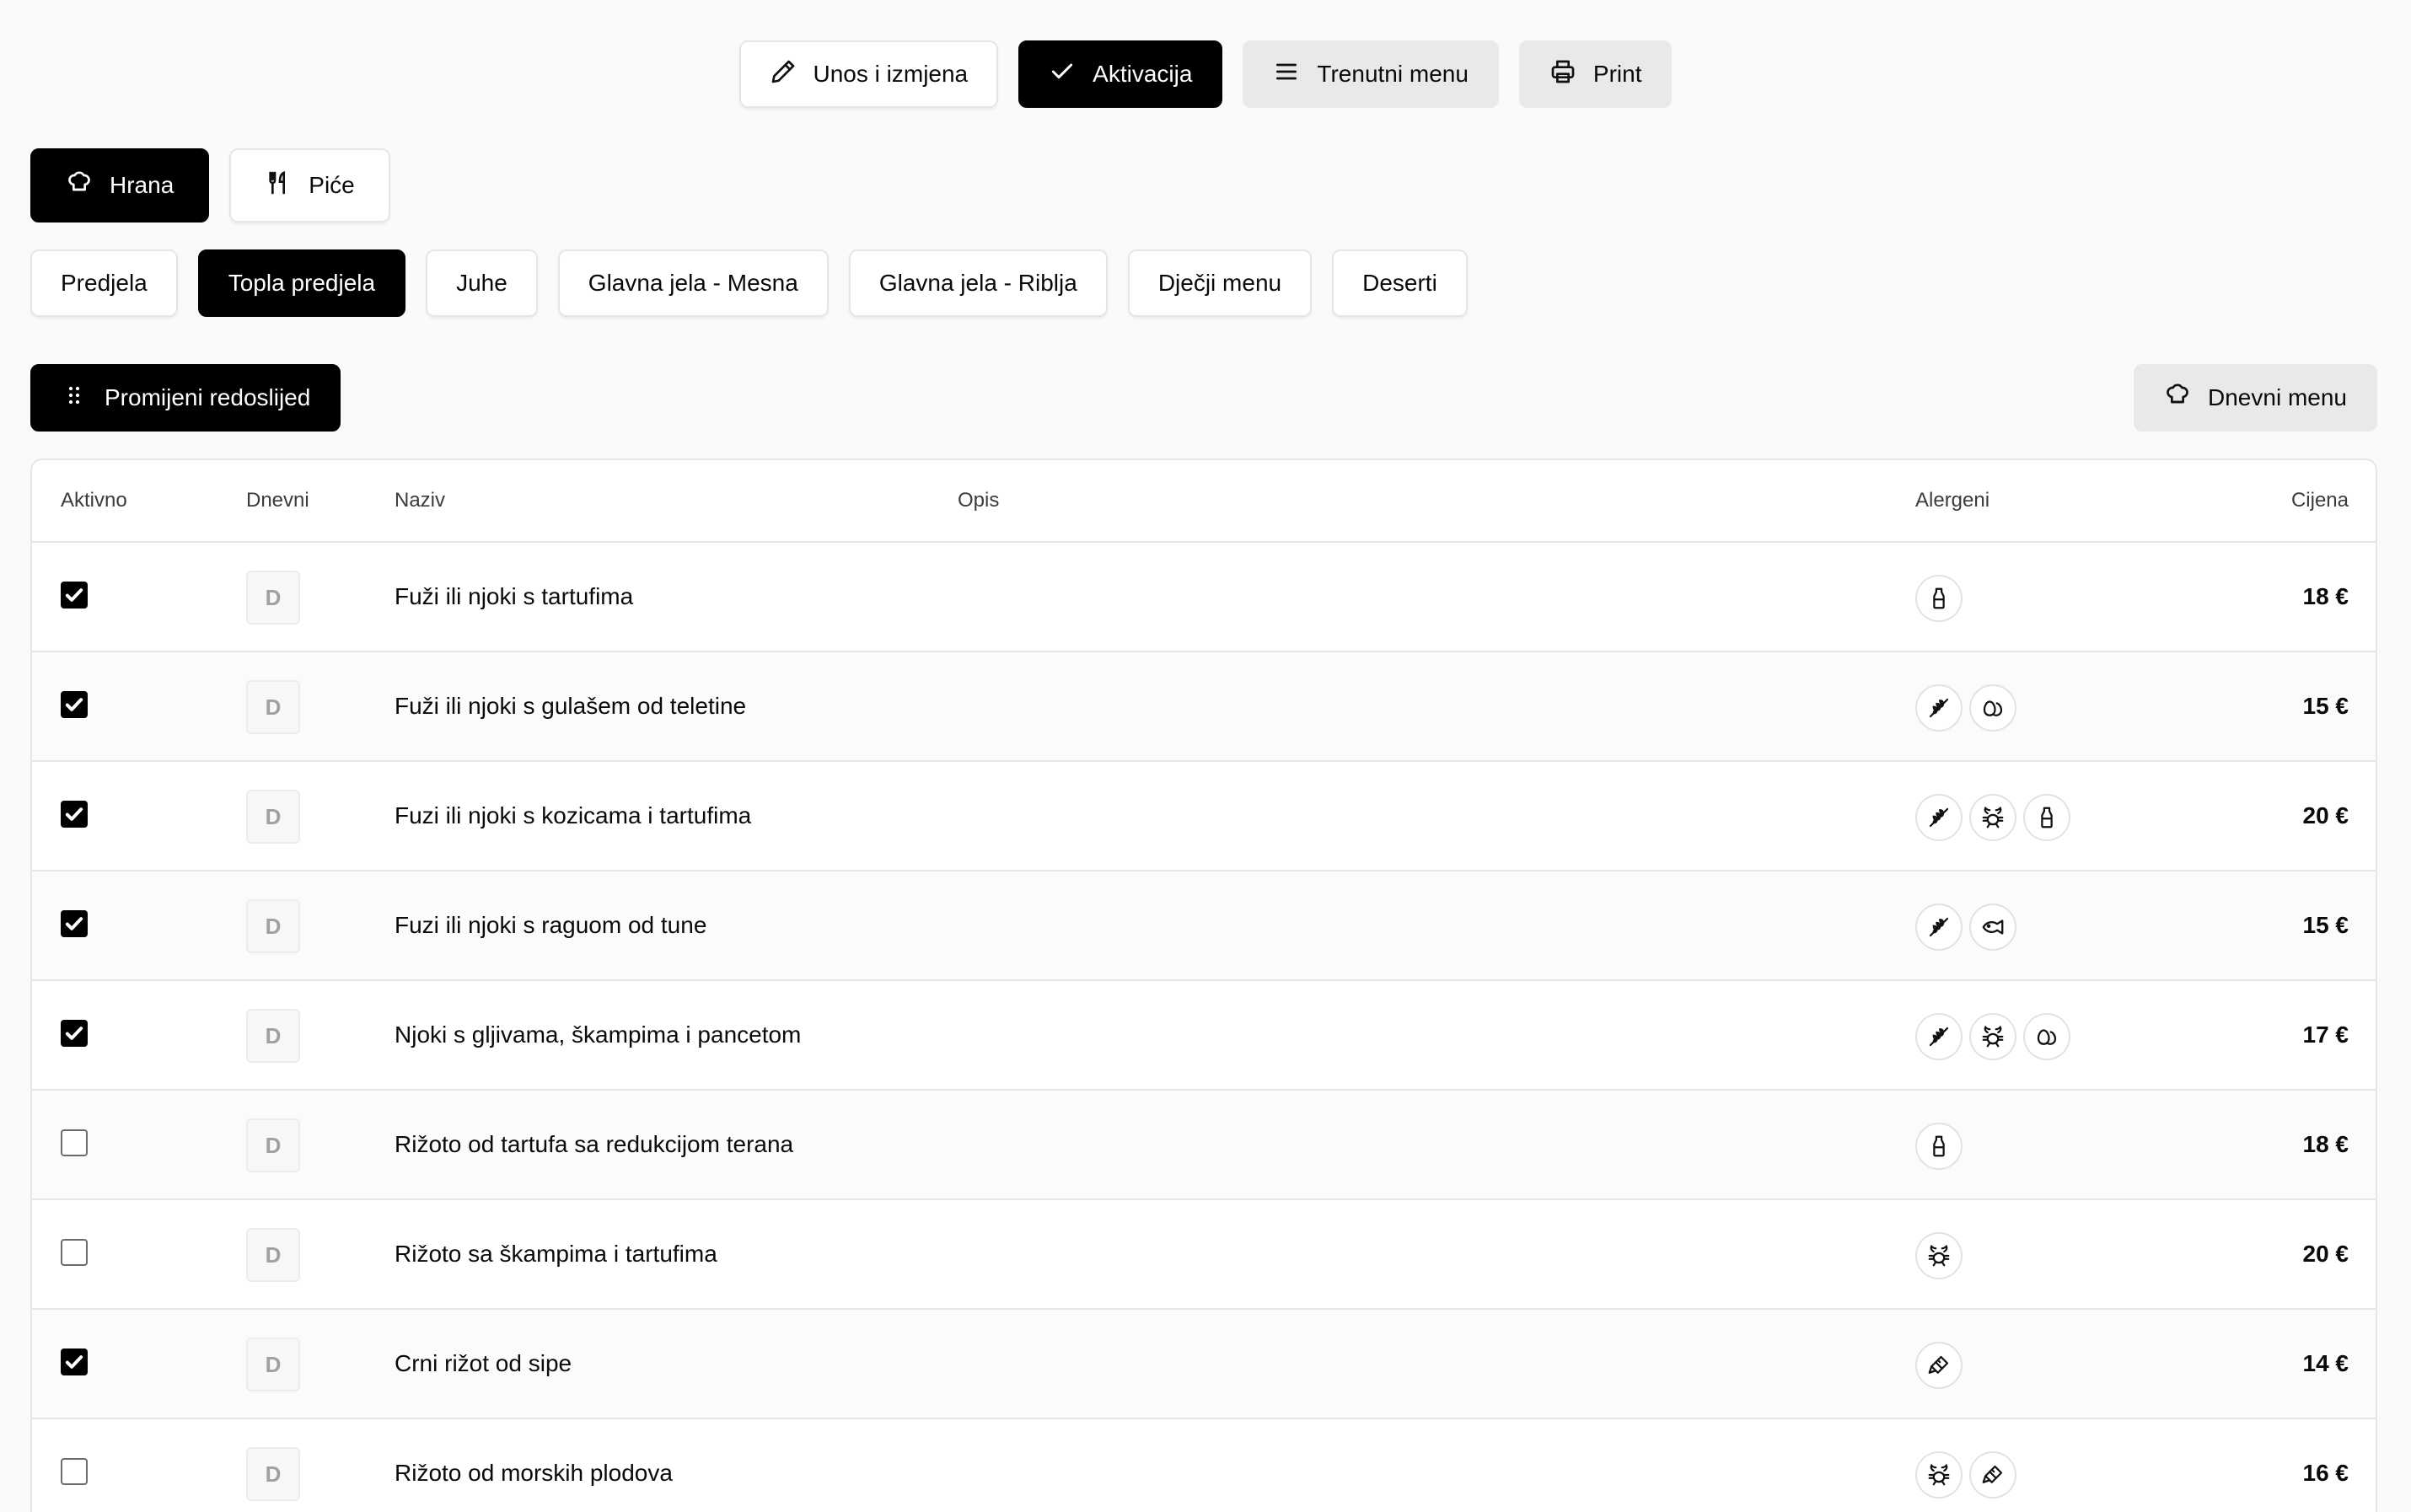  Describe the element at coordinates (514, 596) in the screenshot. I see `item-name: Fuži ili njoki s tartufima` at that location.